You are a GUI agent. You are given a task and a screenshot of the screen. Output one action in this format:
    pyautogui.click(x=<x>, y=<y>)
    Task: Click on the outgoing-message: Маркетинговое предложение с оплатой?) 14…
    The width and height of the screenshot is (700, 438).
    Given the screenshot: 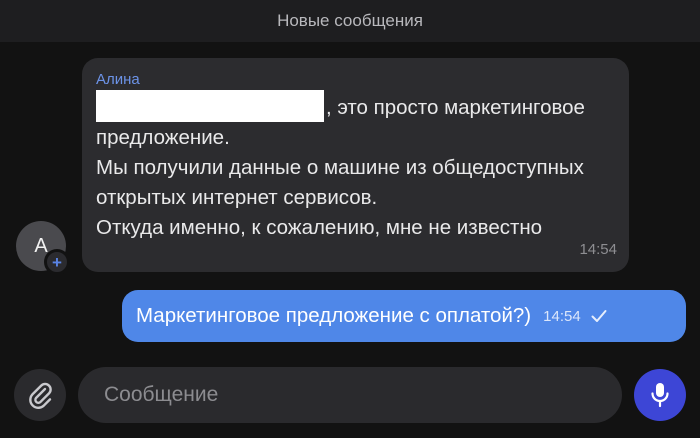 What is the action you would take?
    pyautogui.click(x=404, y=316)
    